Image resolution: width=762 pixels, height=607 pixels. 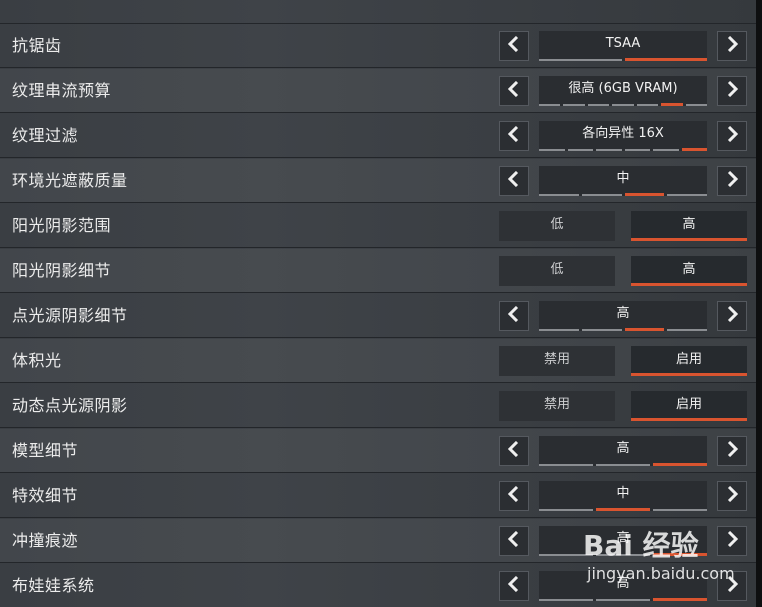 I want to click on setting-label: 体积光, so click(x=37, y=360).